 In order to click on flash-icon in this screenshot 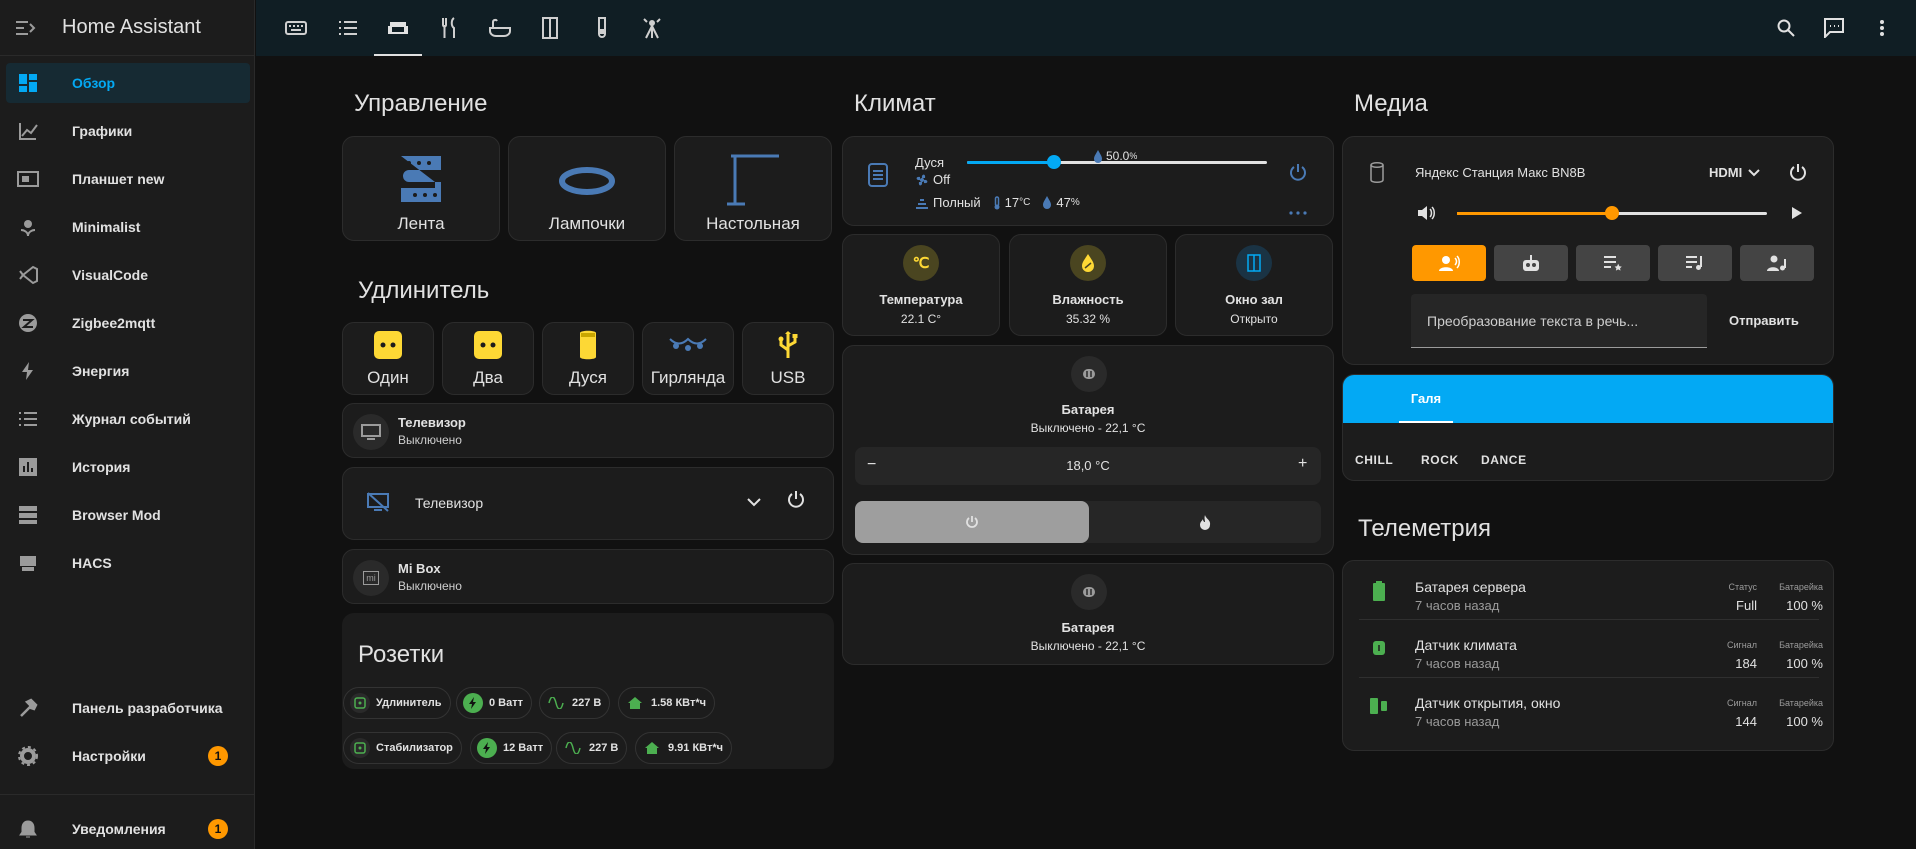, I will do `click(487, 748)`.